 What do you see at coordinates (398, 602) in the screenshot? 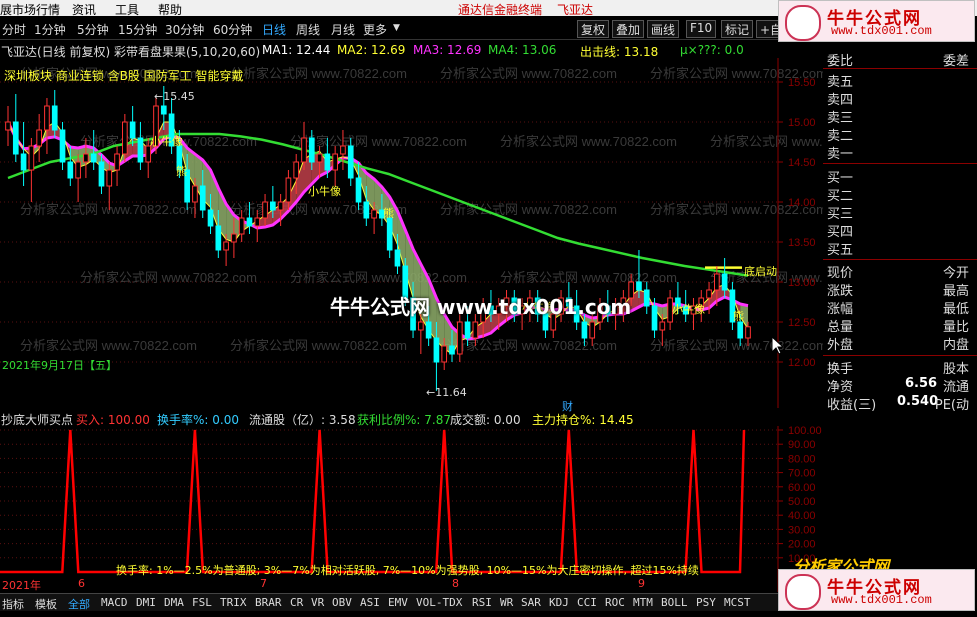
I see `tab-emv: EMV` at bounding box center [398, 602].